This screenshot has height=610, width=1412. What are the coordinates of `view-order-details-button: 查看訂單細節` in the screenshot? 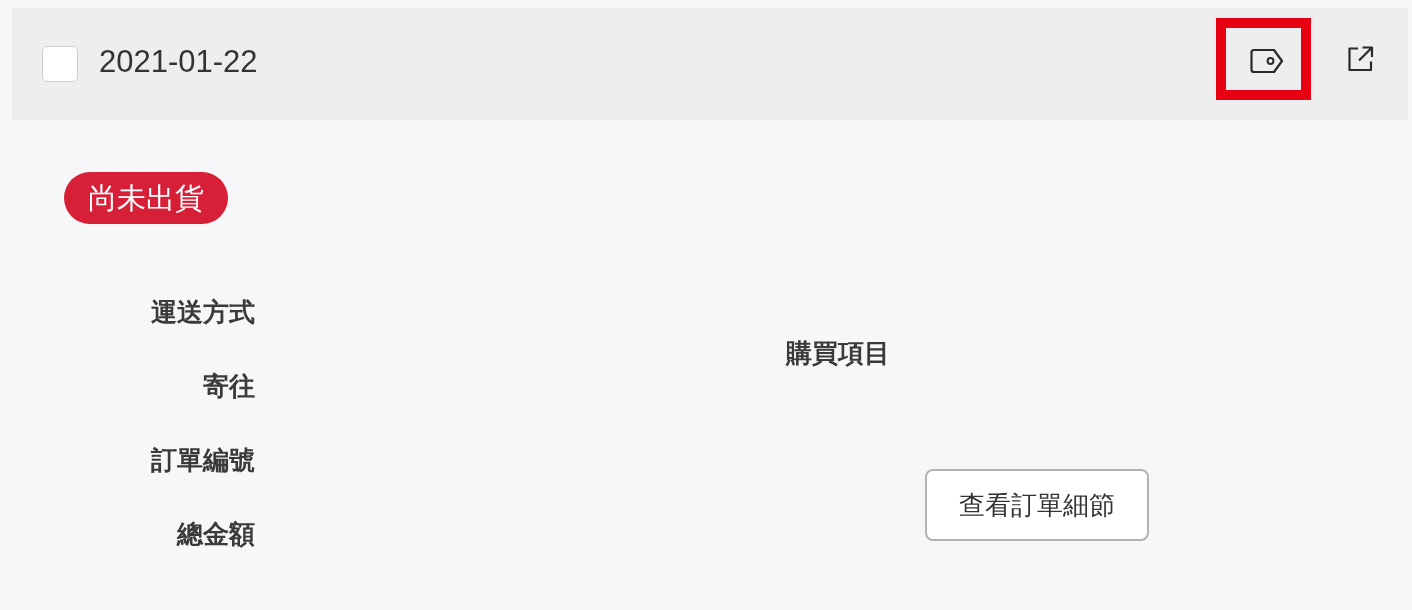 It's located at (1037, 505).